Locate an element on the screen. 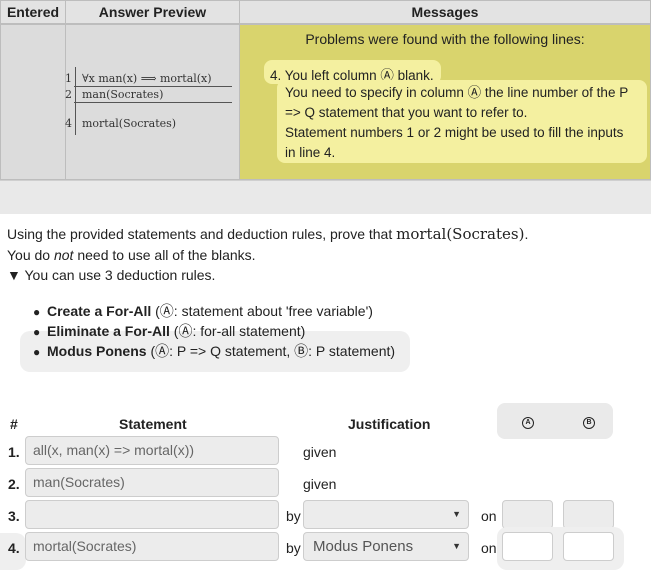 The image size is (651, 570). problem-note-suffix: need to use all of the blanks. is located at coordinates (164, 255).